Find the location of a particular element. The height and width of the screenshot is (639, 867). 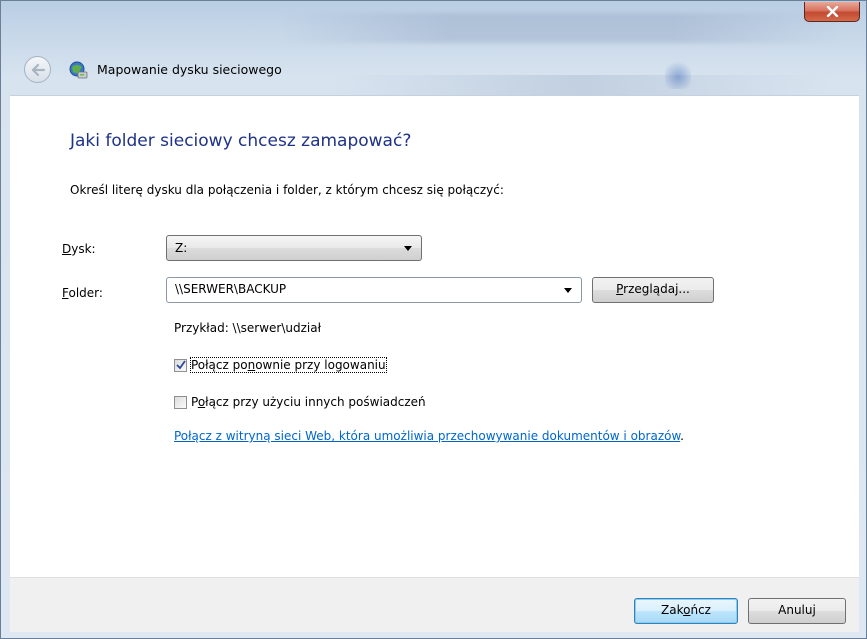

back-button is located at coordinates (37, 69).